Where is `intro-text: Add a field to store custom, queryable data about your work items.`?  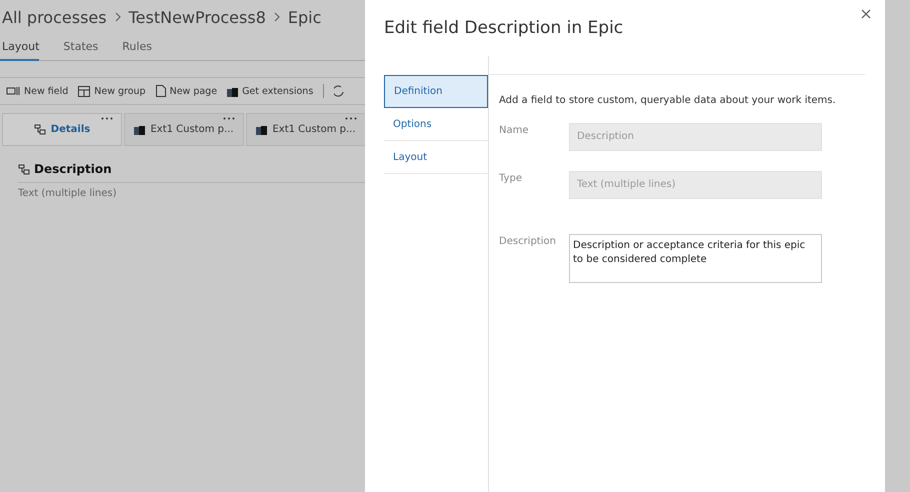
intro-text: Add a field to store custom, queryable data about your work items. is located at coordinates (668, 100).